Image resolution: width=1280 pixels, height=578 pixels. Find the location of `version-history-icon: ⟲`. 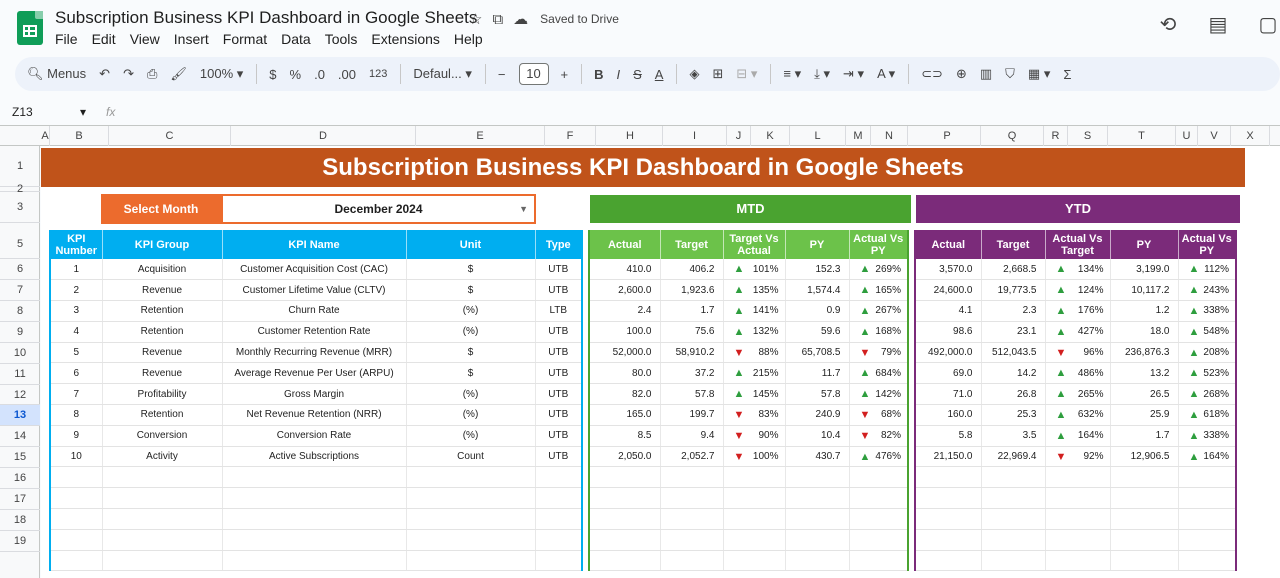

version-history-icon: ⟲ is located at coordinates (1168, 24).